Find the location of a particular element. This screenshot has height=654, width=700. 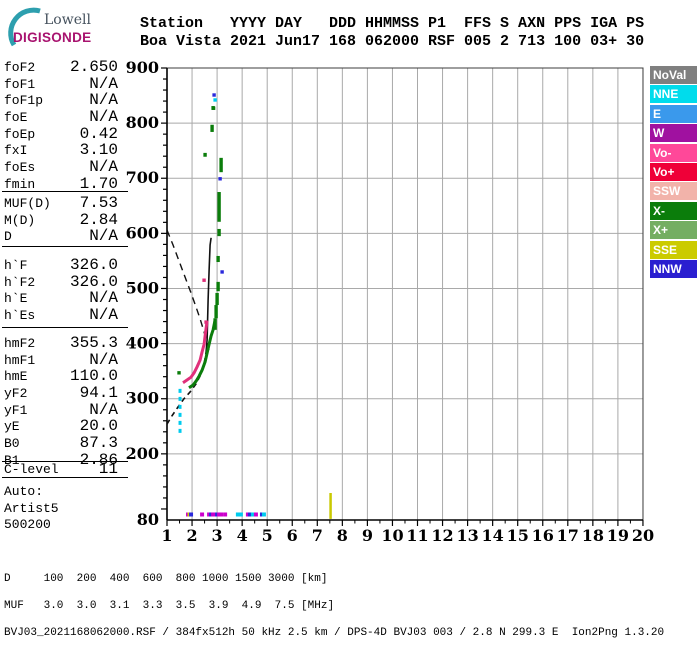

legend-item-nnw: NNW is located at coordinates (673, 268).